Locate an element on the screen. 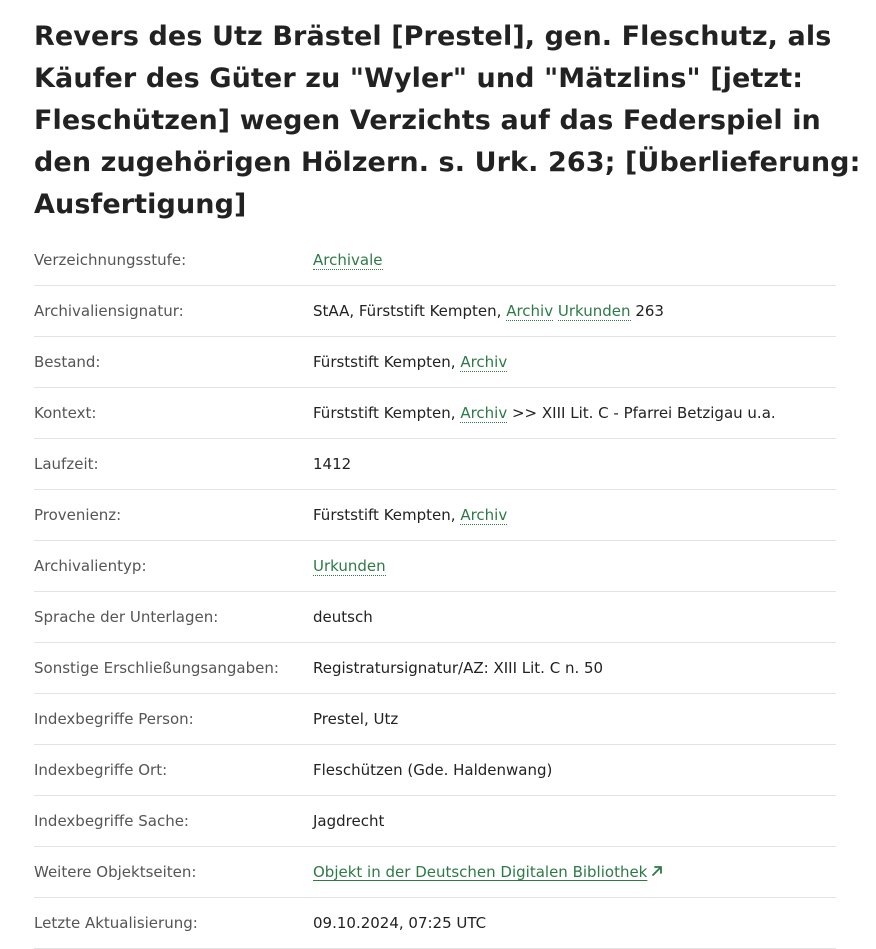 This screenshot has width=876, height=949. value-archivalientyp: Urkunden is located at coordinates (574, 566).